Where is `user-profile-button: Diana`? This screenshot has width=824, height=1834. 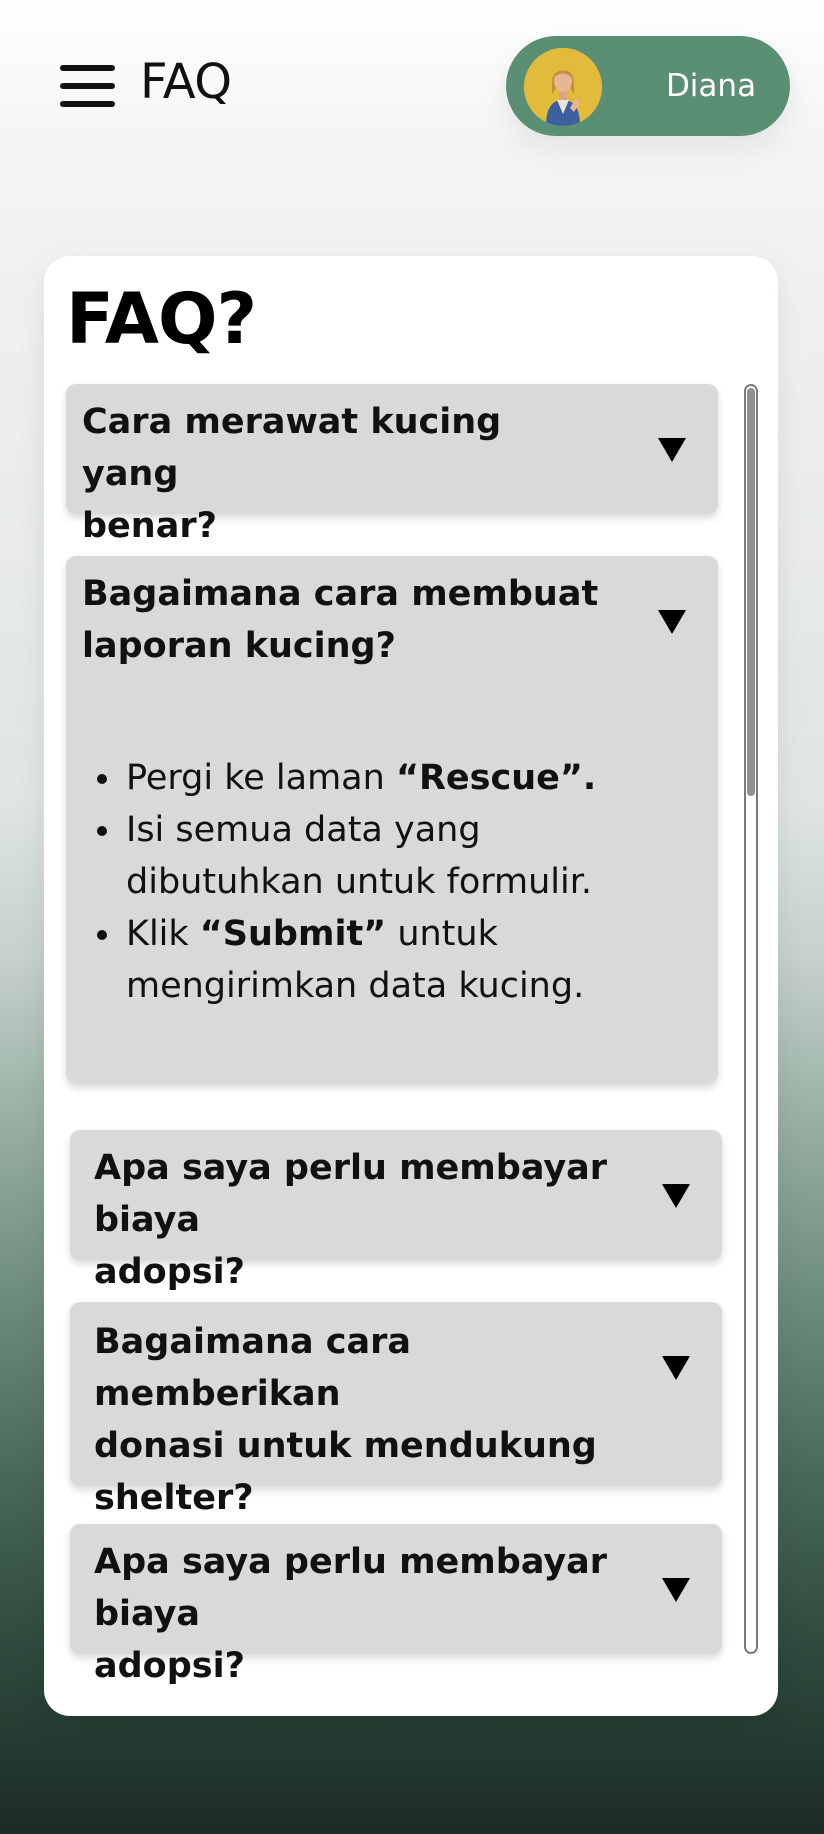
user-profile-button: Diana is located at coordinates (648, 86).